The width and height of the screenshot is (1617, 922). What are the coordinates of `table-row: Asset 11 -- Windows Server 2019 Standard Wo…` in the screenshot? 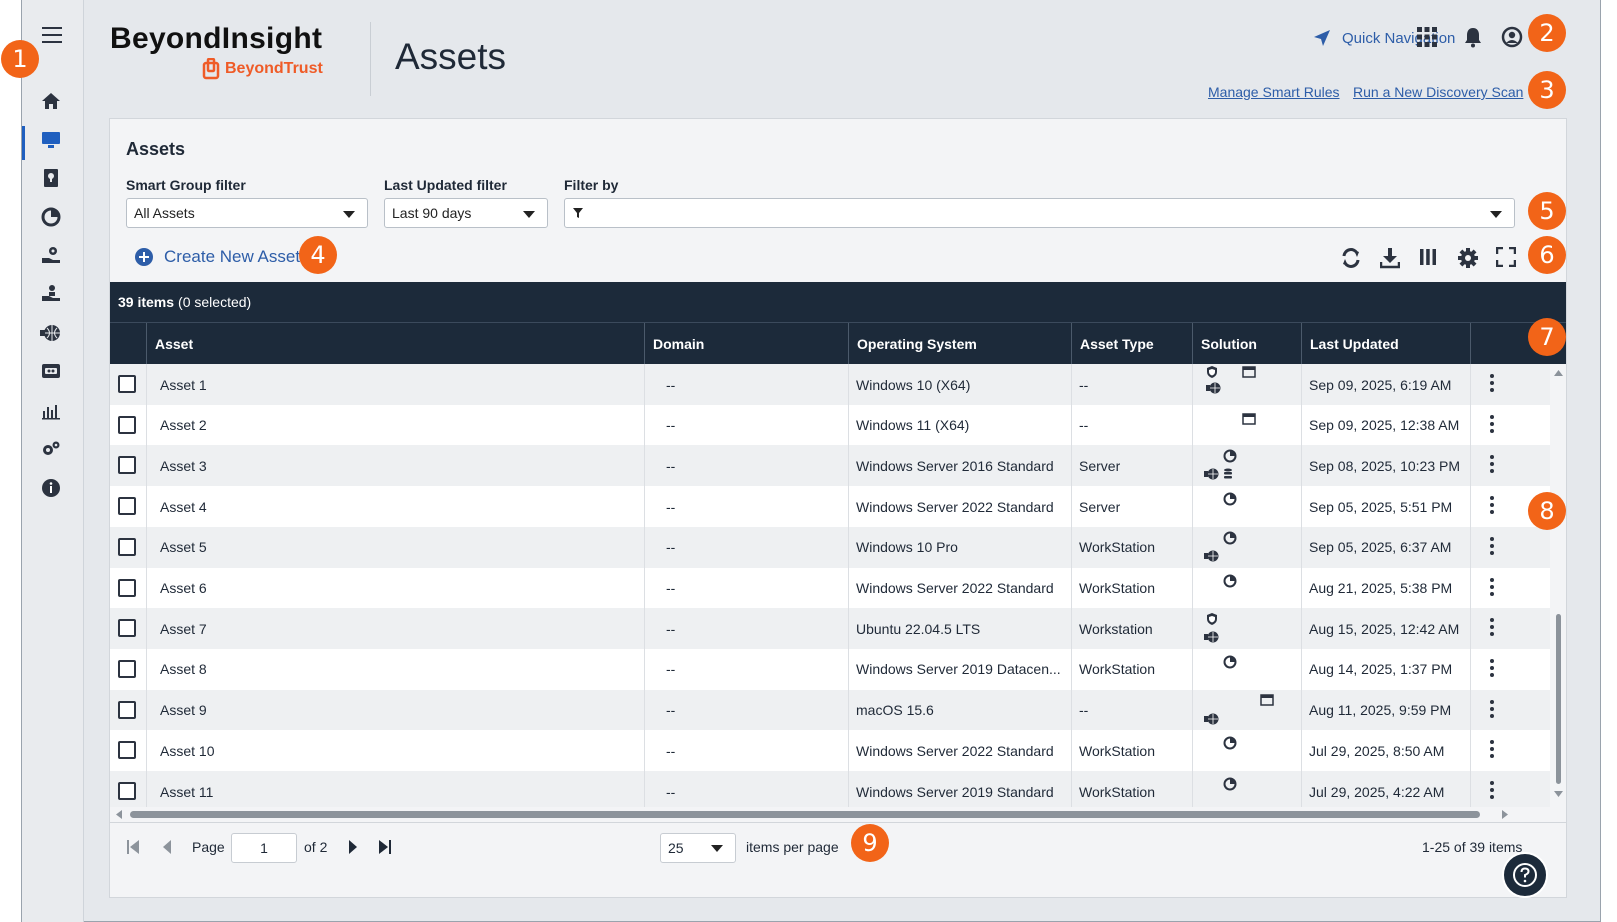 It's located at (830, 790).